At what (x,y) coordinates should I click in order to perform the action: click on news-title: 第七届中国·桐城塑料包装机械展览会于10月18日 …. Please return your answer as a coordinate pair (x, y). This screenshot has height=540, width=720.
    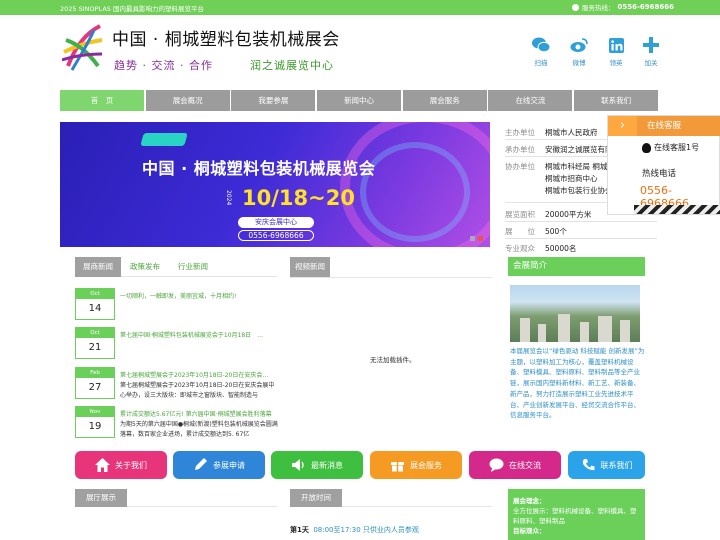
    Looking at the image, I should click on (191, 334).